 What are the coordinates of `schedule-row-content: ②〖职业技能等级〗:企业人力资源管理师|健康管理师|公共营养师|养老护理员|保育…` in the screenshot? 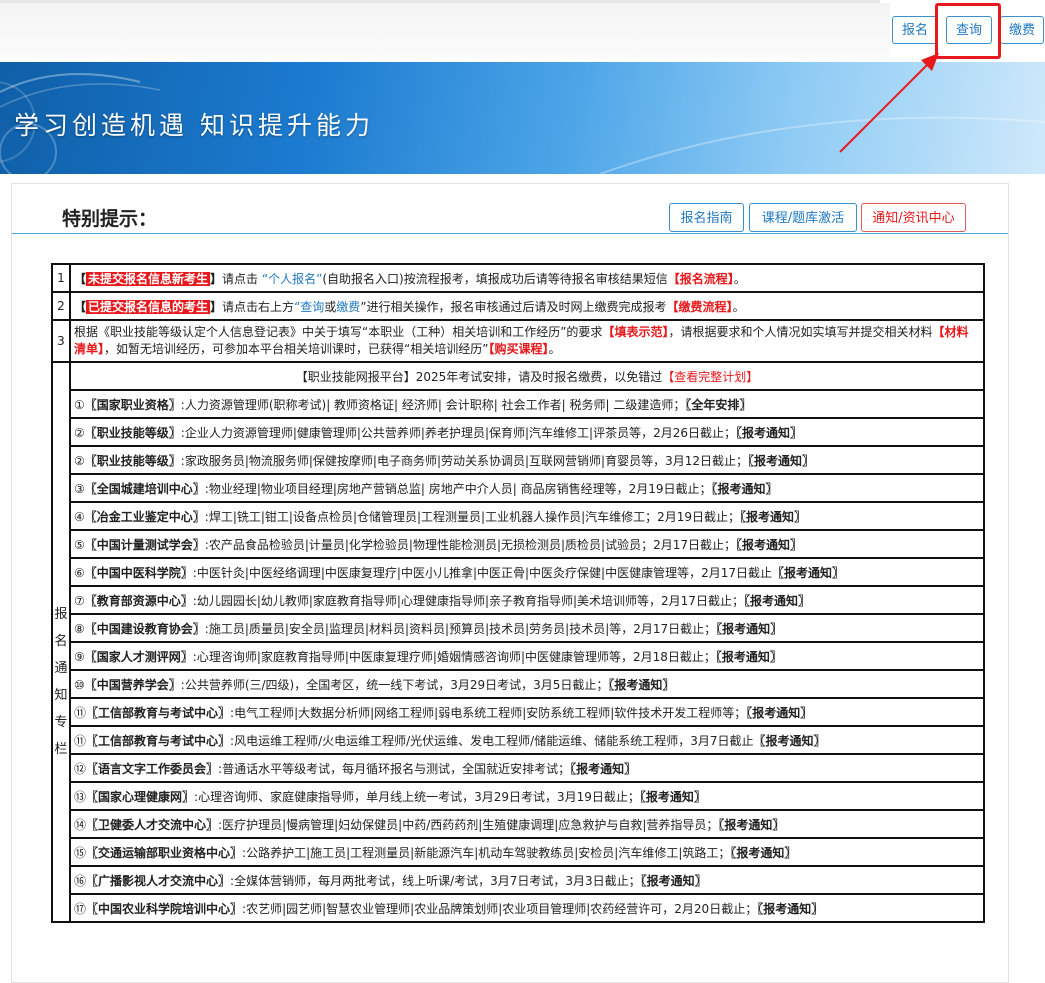 It's located at (527, 432).